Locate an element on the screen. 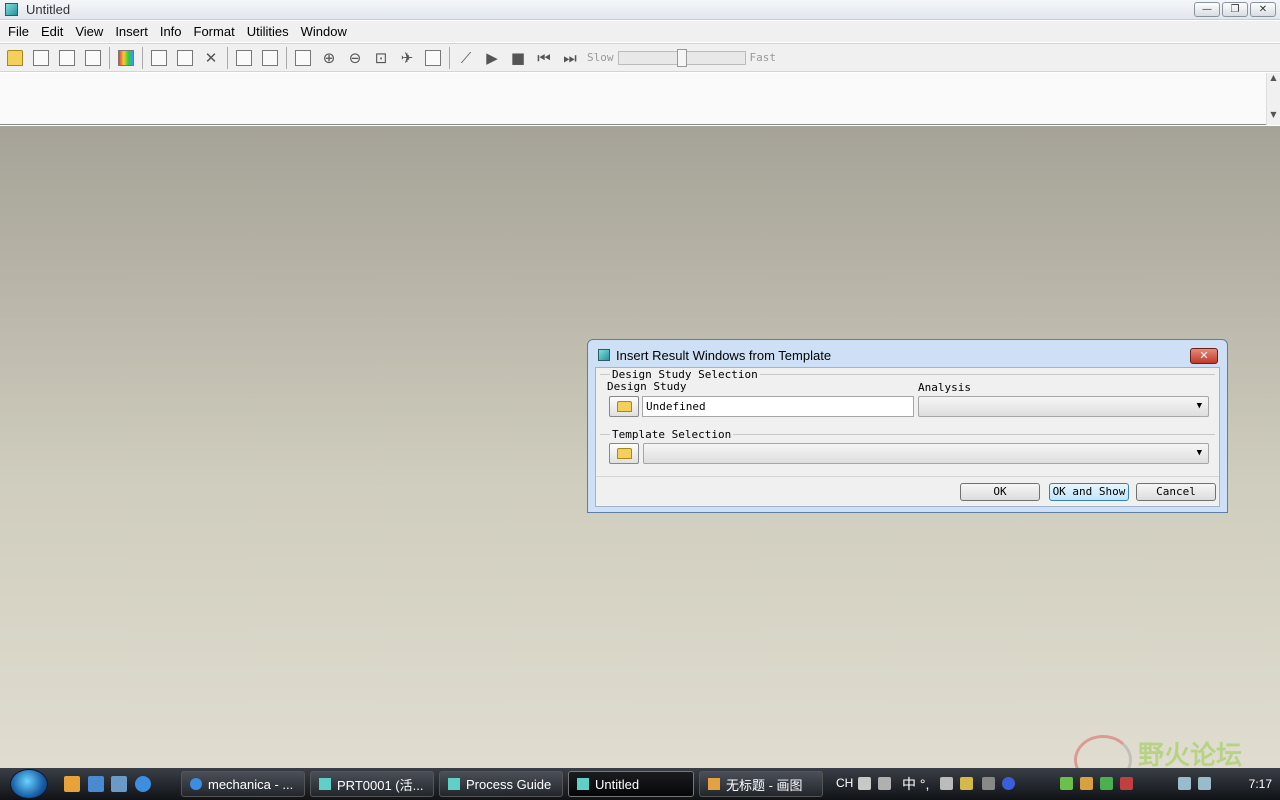 The width and height of the screenshot is (1280, 800). show-icon is located at coordinates (244, 57).